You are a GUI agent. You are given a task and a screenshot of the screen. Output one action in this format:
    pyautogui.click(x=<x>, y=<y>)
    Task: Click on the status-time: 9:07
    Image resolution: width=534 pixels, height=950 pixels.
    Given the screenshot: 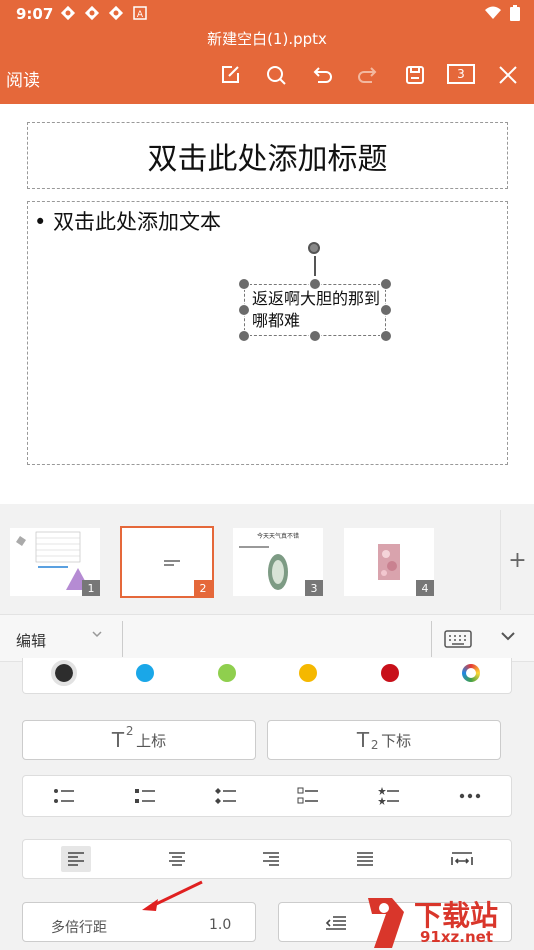 What is the action you would take?
    pyautogui.click(x=35, y=14)
    